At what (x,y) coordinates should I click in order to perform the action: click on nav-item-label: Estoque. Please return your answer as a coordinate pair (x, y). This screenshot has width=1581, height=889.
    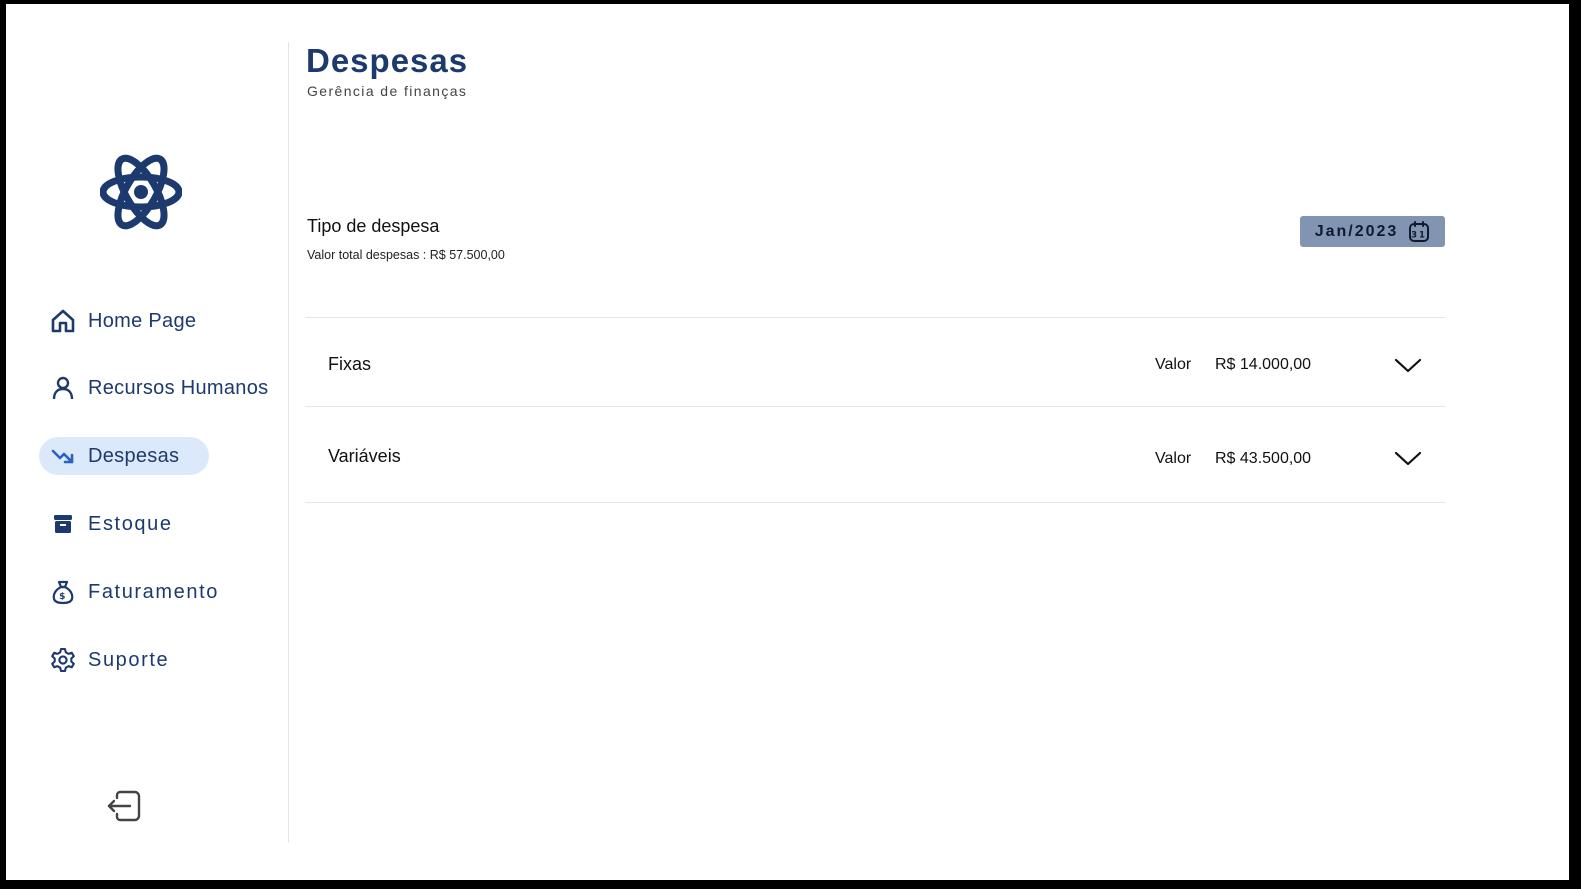
    Looking at the image, I should click on (130, 523).